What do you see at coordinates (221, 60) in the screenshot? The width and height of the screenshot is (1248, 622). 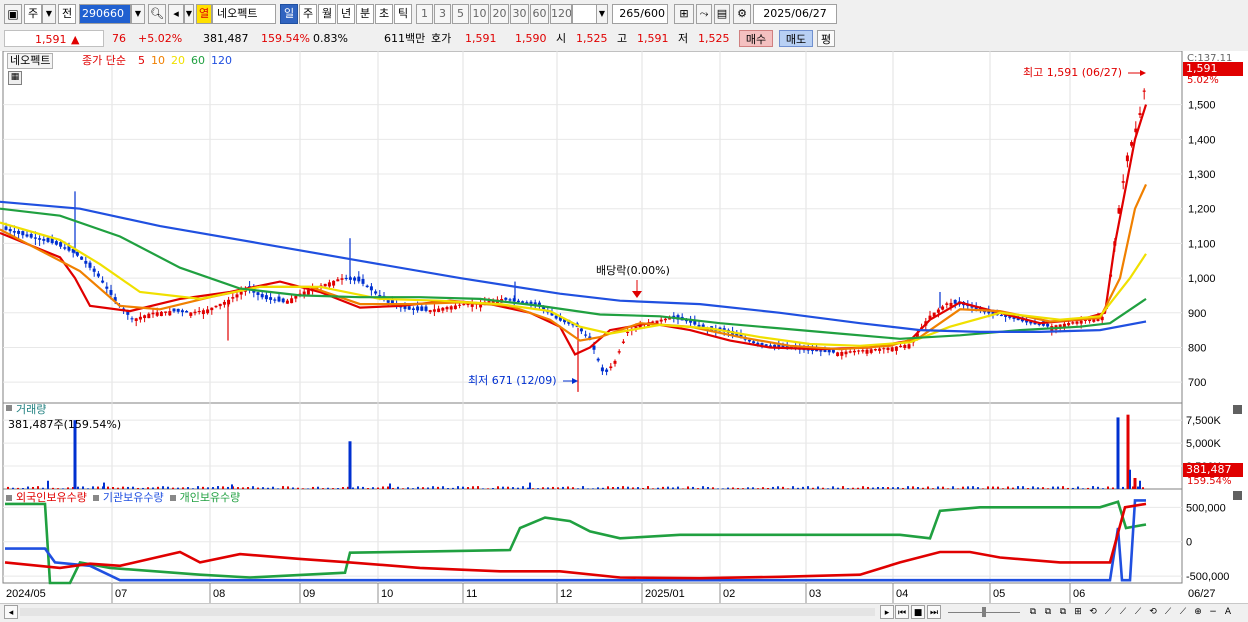 I see `ma-legend-120: 120` at bounding box center [221, 60].